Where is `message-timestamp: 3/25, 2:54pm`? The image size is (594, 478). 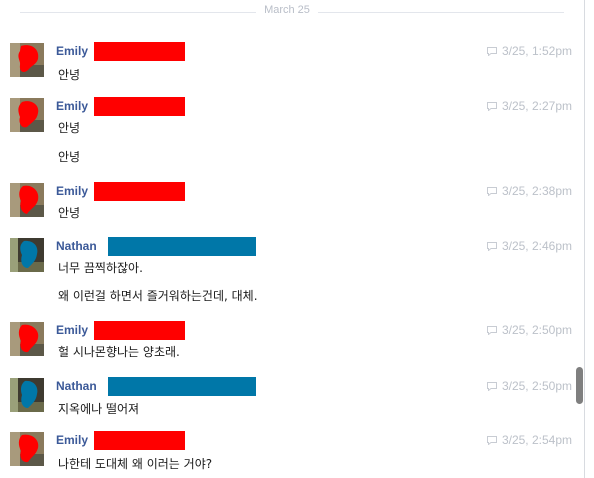
message-timestamp: 3/25, 2:54pm is located at coordinates (529, 440).